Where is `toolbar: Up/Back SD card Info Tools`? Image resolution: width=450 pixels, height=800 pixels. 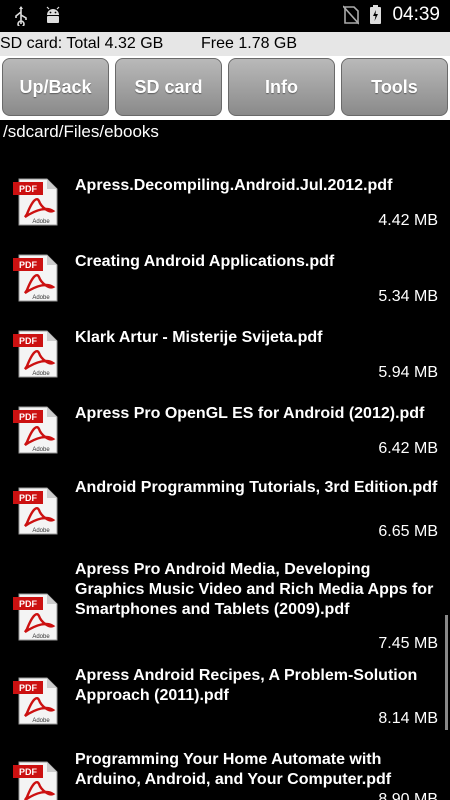 toolbar: Up/Back SD card Info Tools is located at coordinates (225, 88).